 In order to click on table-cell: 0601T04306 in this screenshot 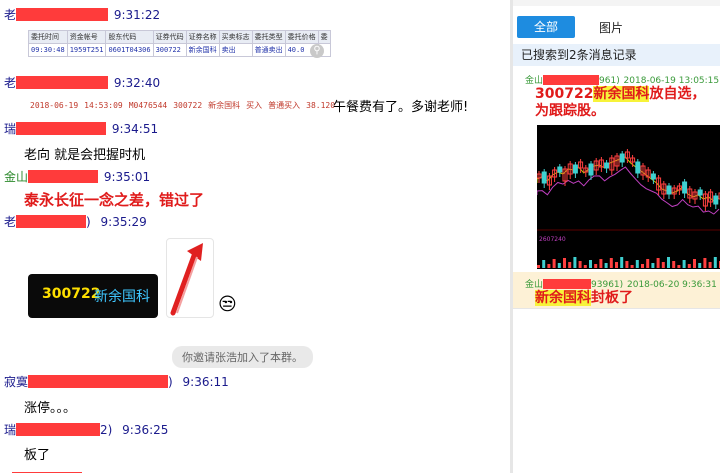, I will do `click(129, 50)`.